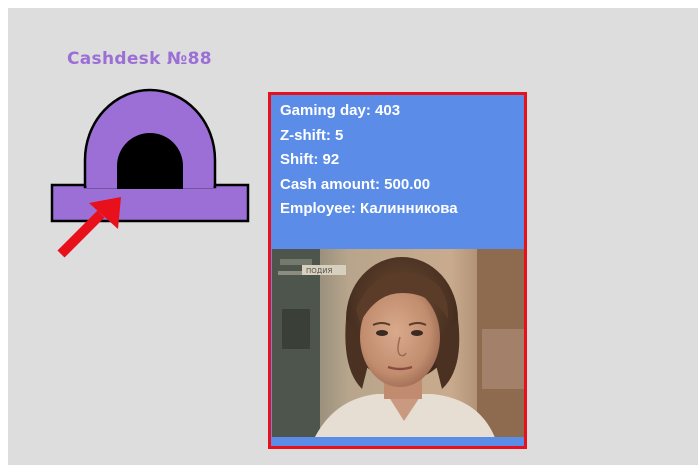 The image size is (698, 465). Describe the element at coordinates (139, 59) in the screenshot. I see `cashdesk-title: Cashdesk №88` at that location.